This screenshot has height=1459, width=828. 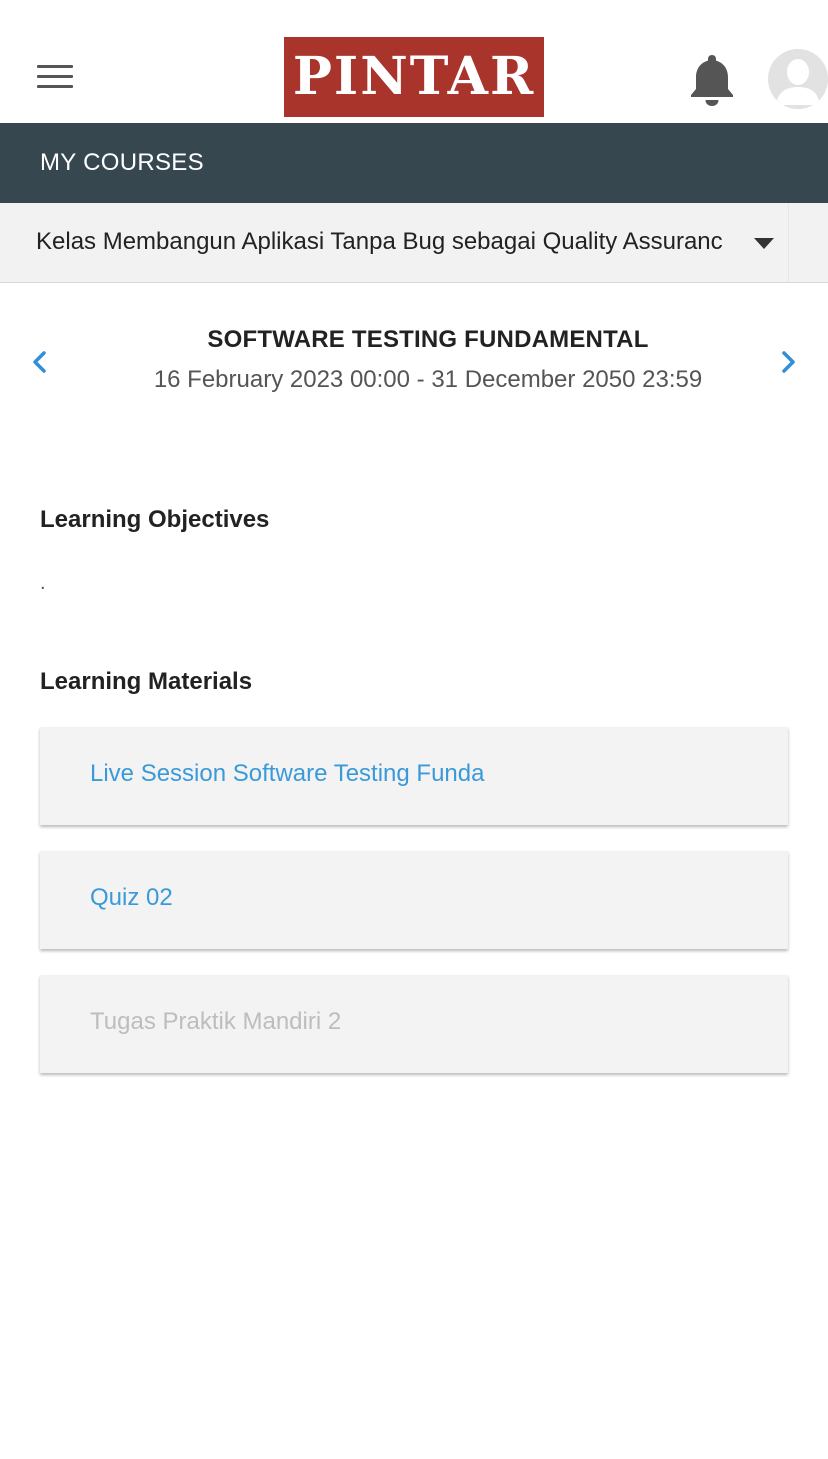 I want to click on material-item-quiz: Quiz 02, so click(x=414, y=900).